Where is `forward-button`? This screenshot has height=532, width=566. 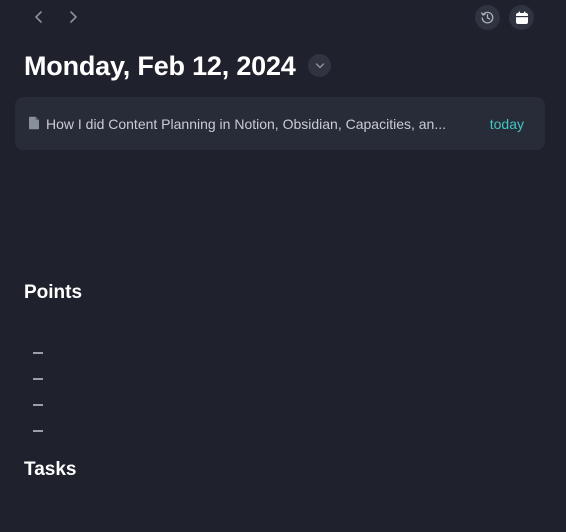
forward-button is located at coordinates (73, 17).